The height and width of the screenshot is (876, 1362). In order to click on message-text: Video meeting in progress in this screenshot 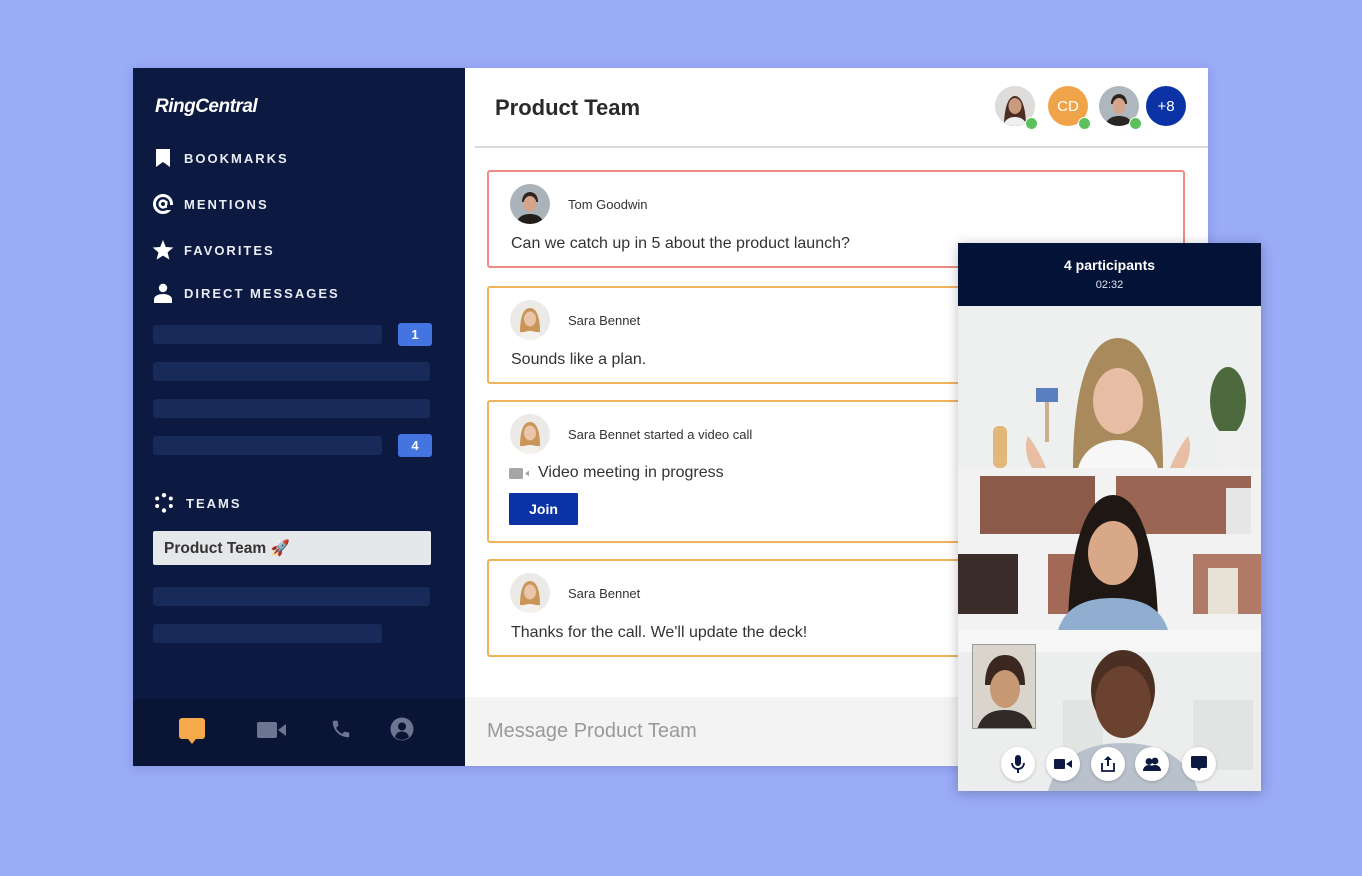, I will do `click(631, 472)`.